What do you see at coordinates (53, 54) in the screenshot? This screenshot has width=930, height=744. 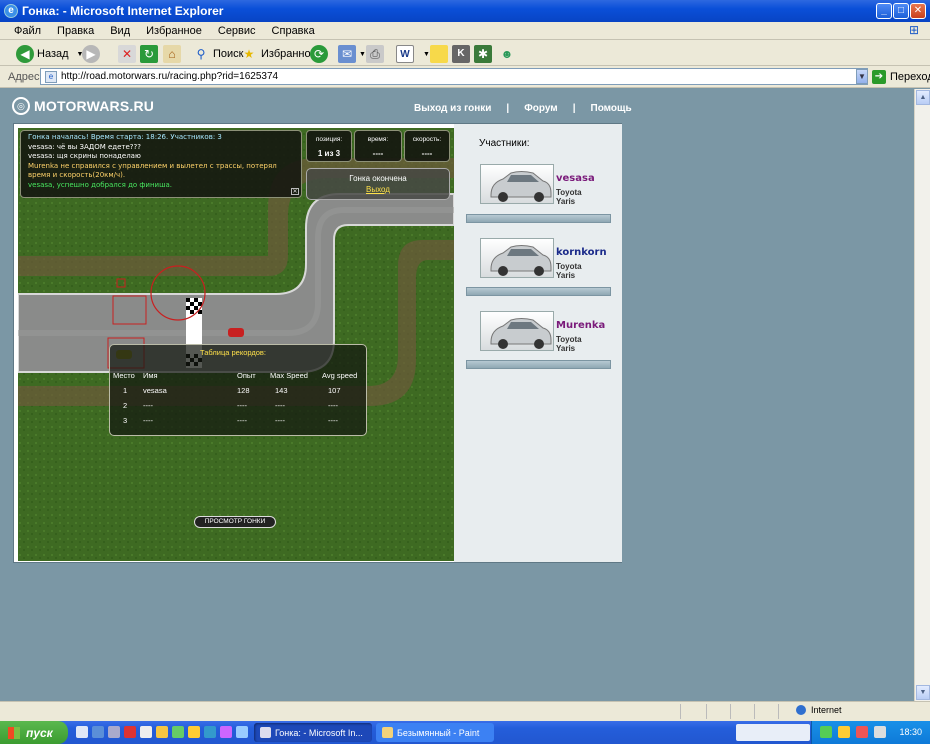 I see `back-label: Назад` at bounding box center [53, 54].